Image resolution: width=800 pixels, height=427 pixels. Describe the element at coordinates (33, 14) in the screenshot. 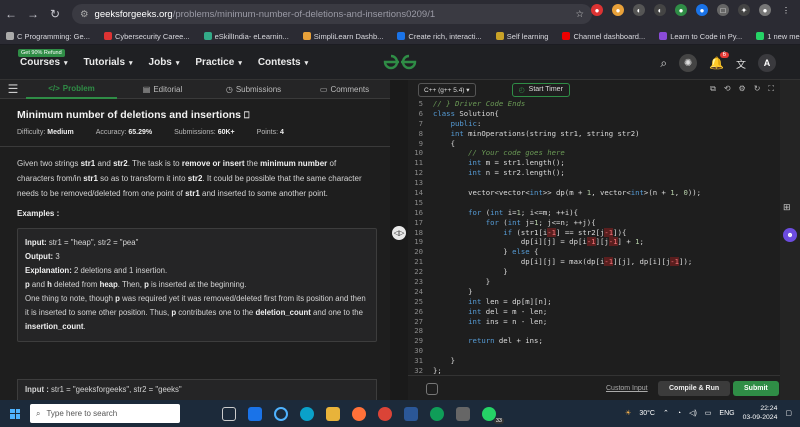

I see `forward-icon: →` at that location.